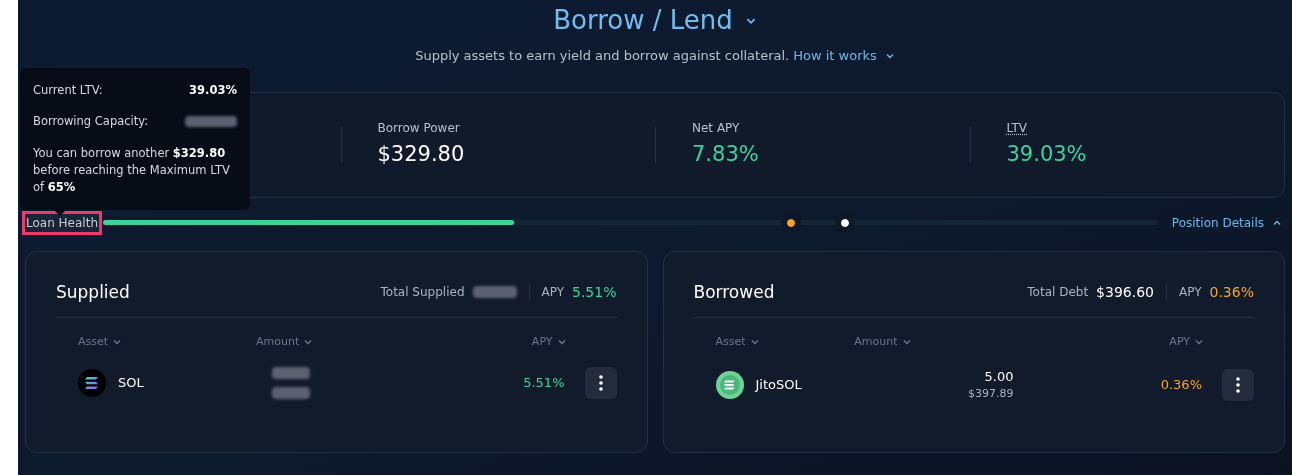 The height and width of the screenshot is (475, 1292). Describe the element at coordinates (991, 394) in the screenshot. I see `amount-usd: $397.89` at that location.